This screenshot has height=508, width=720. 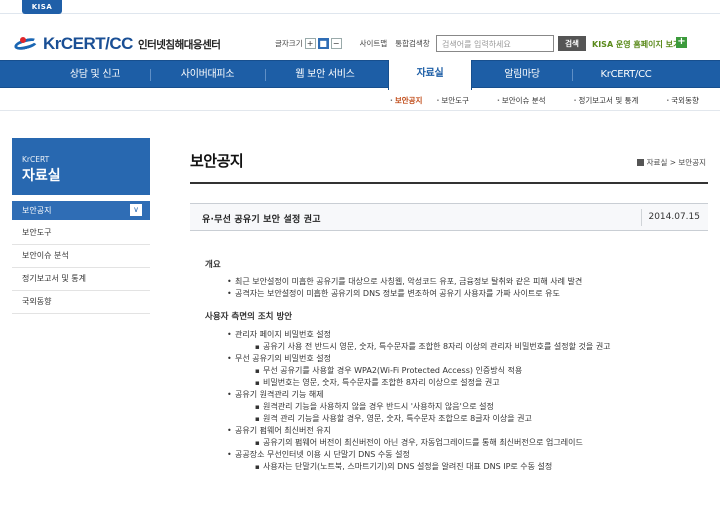 What do you see at coordinates (613, 100) in the screenshot?
I see `subnav-item-reports: · 정기보고서 및 통계` at bounding box center [613, 100].